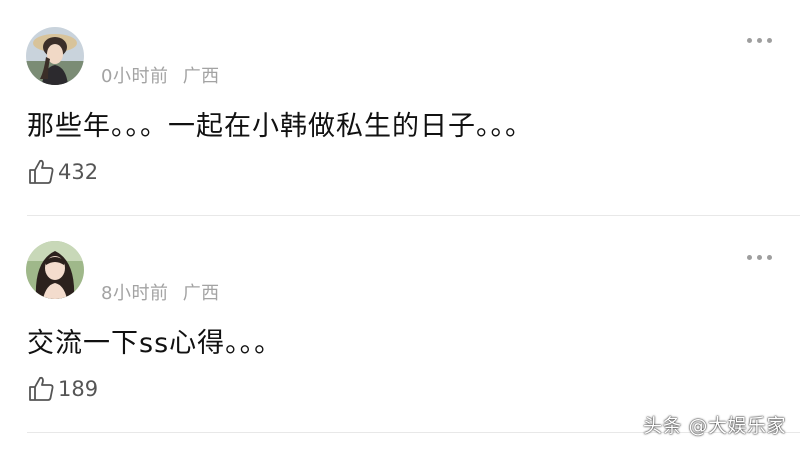 The height and width of the screenshot is (452, 800). What do you see at coordinates (135, 293) in the screenshot?
I see `comment-time: 8小时前` at bounding box center [135, 293].